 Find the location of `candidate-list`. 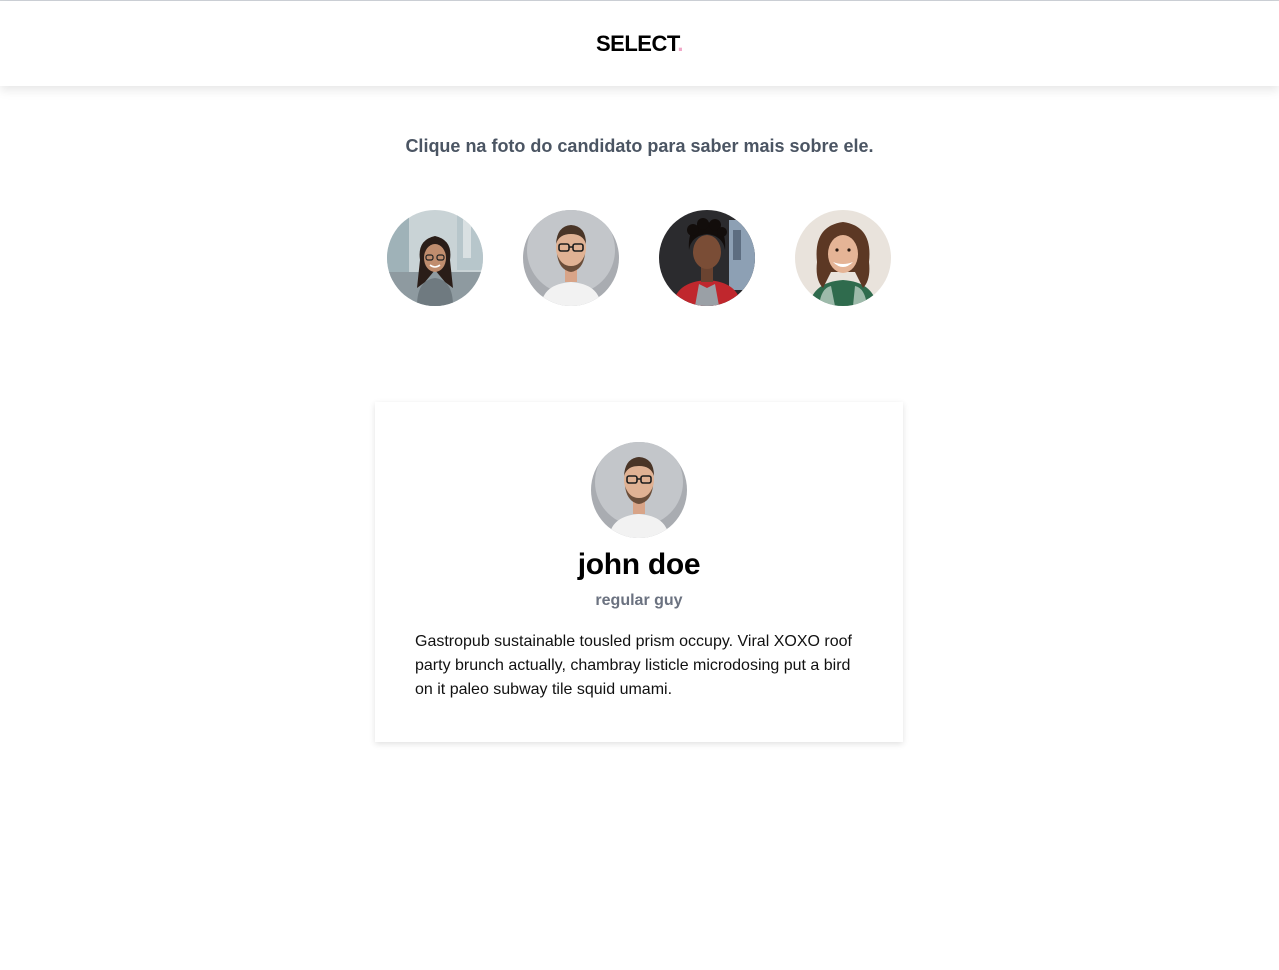

candidate-list is located at coordinates (639, 258).